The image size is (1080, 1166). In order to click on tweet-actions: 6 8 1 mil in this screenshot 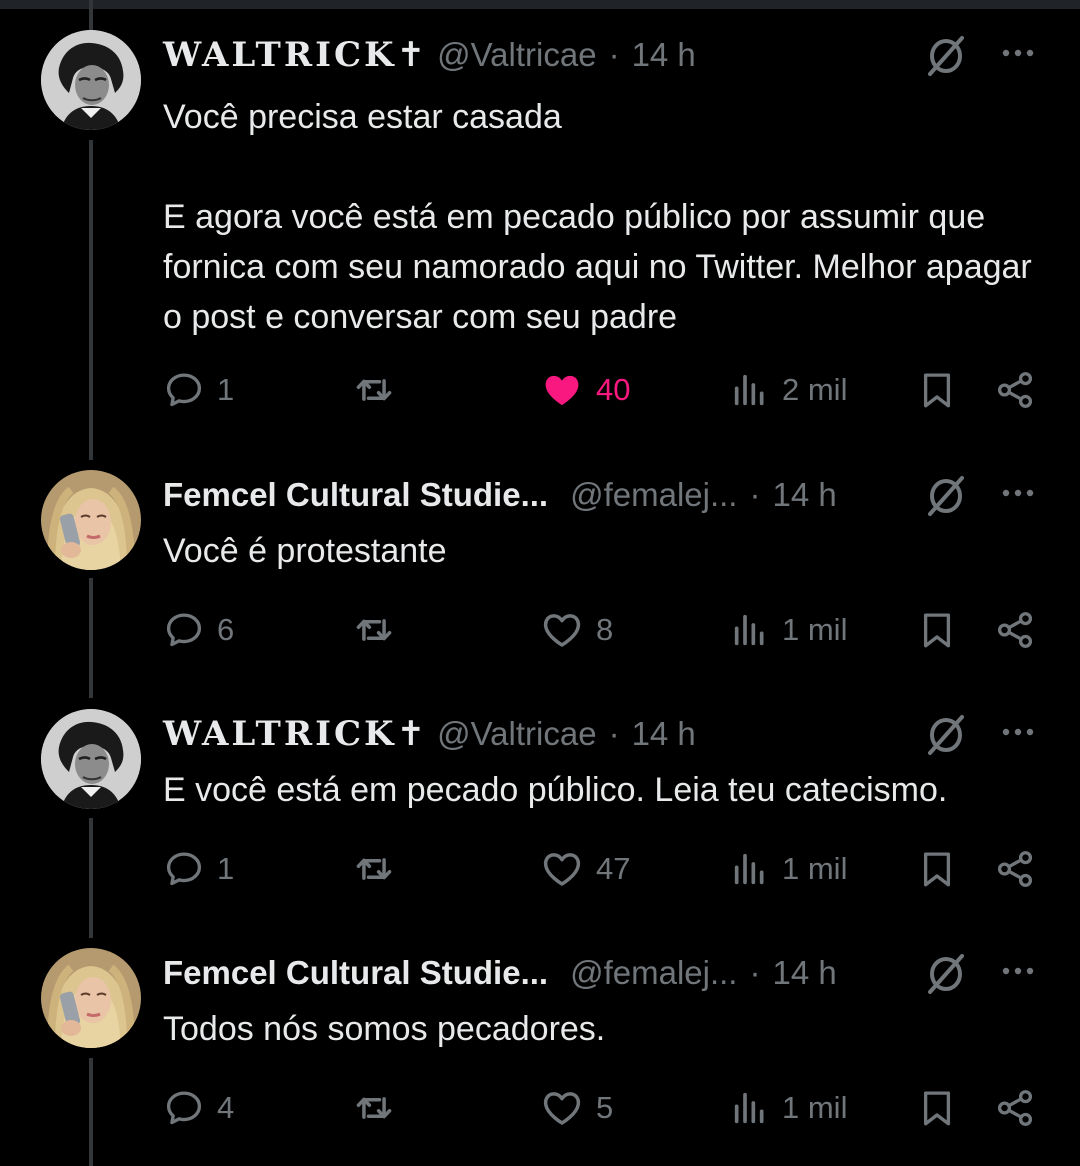, I will do `click(540, 630)`.